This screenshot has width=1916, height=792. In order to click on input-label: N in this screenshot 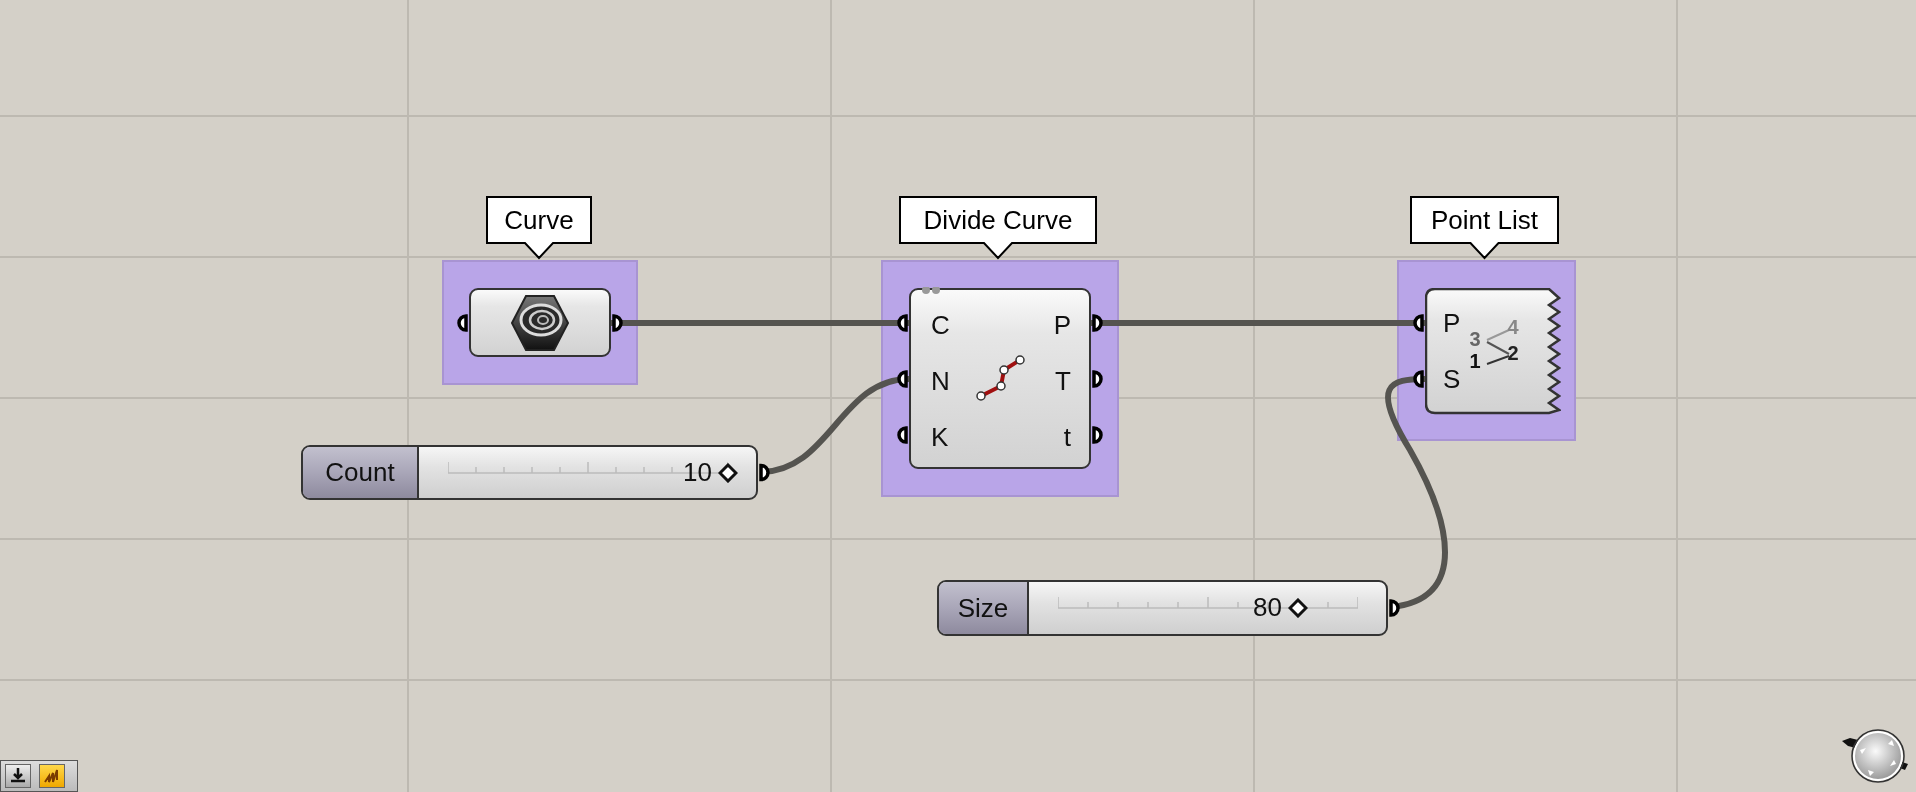, I will do `click(940, 381)`.